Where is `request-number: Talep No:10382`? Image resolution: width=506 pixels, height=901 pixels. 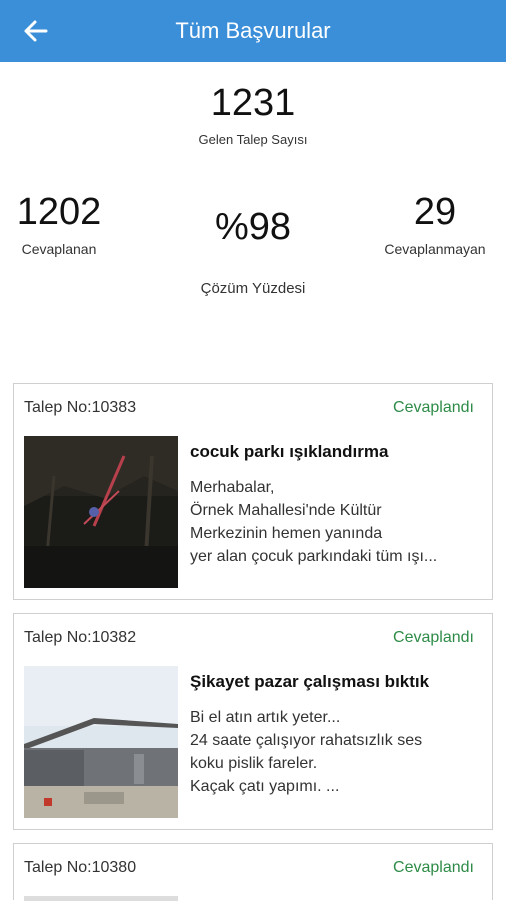
request-number: Talep No:10382 is located at coordinates (80, 637).